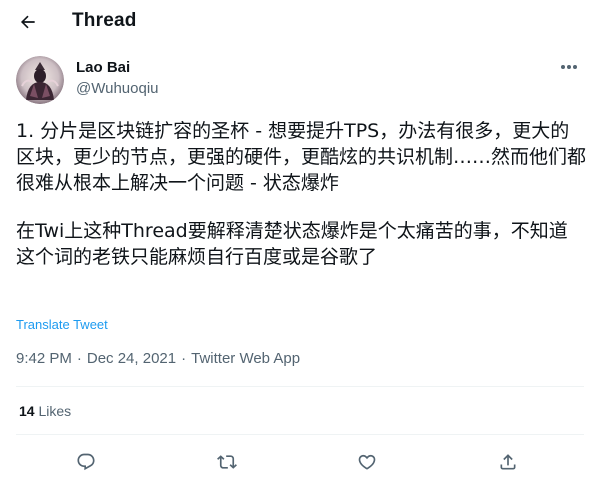 This screenshot has height=486, width=600. I want to click on likes-label: Likes, so click(55, 411).